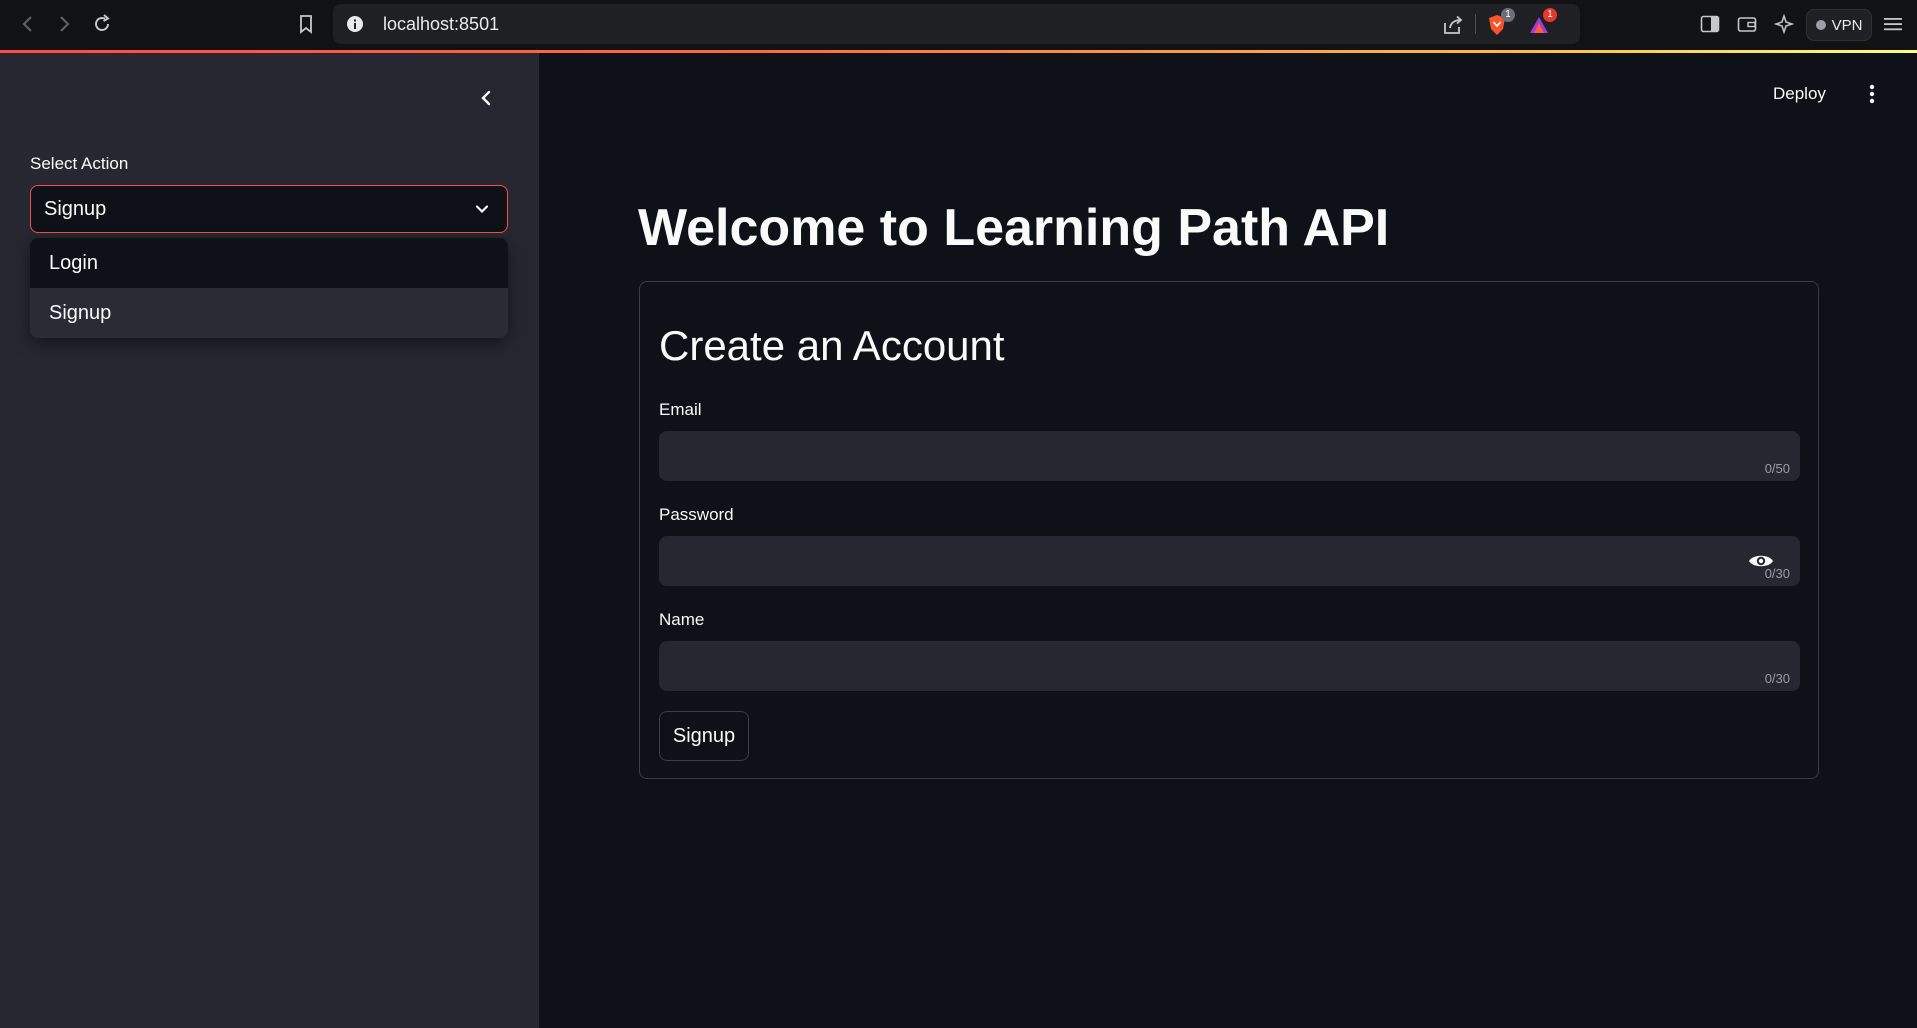  I want to click on share-icon, so click(1453, 25).